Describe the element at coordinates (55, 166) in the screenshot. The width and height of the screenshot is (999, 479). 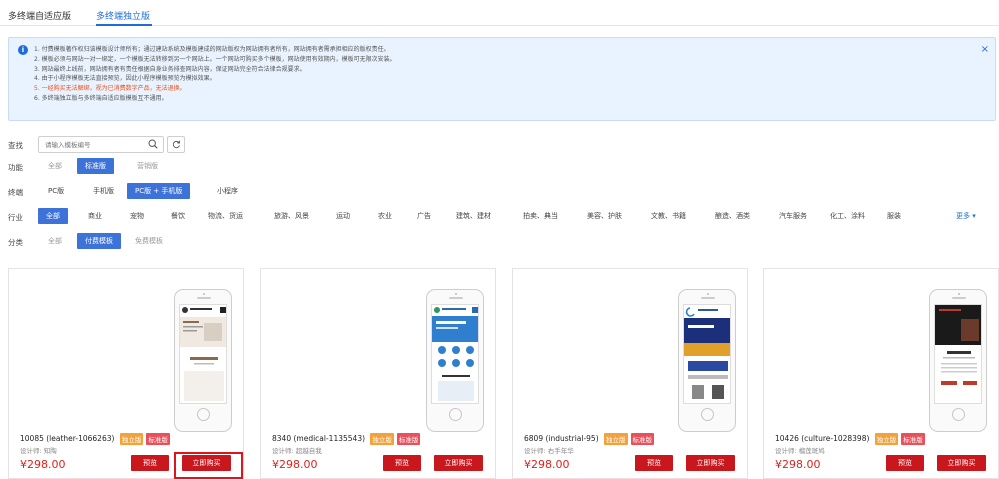
I see `function-option-all: 全部` at that location.